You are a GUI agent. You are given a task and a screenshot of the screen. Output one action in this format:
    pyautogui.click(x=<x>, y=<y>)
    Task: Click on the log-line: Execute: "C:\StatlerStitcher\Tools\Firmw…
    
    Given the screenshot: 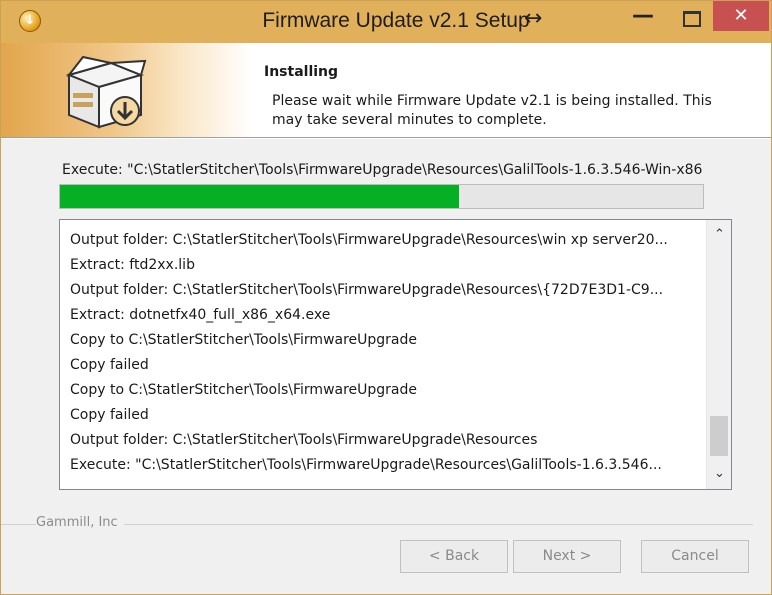 What is the action you would take?
    pyautogui.click(x=366, y=465)
    